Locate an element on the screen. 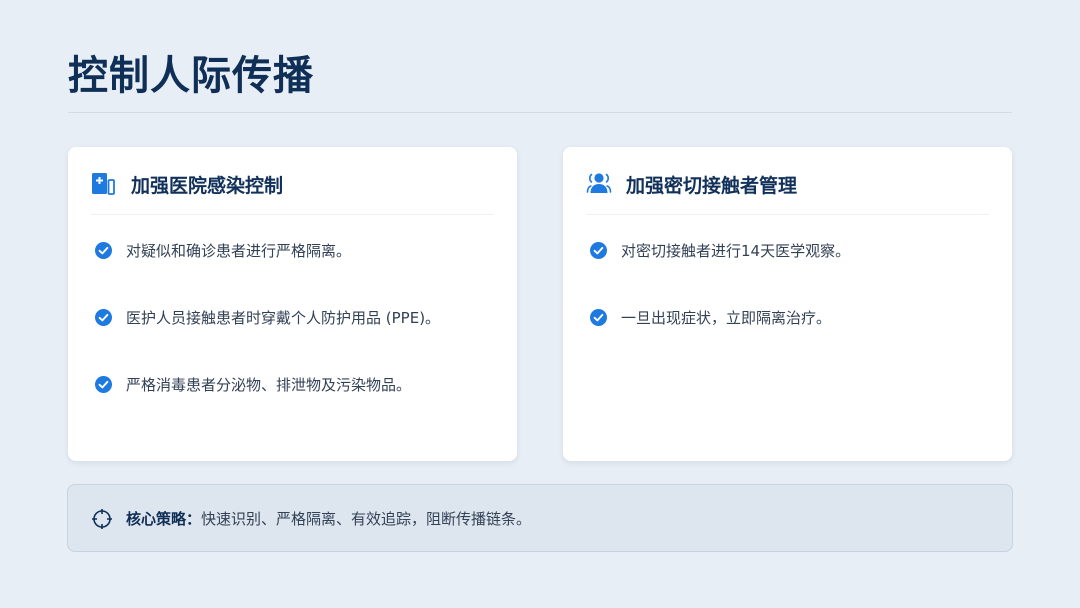 This screenshot has width=1080, height=608. list-item: 医护人员接触患者时穿戴个人防护用品 (PPE)。 is located at coordinates (296, 318).